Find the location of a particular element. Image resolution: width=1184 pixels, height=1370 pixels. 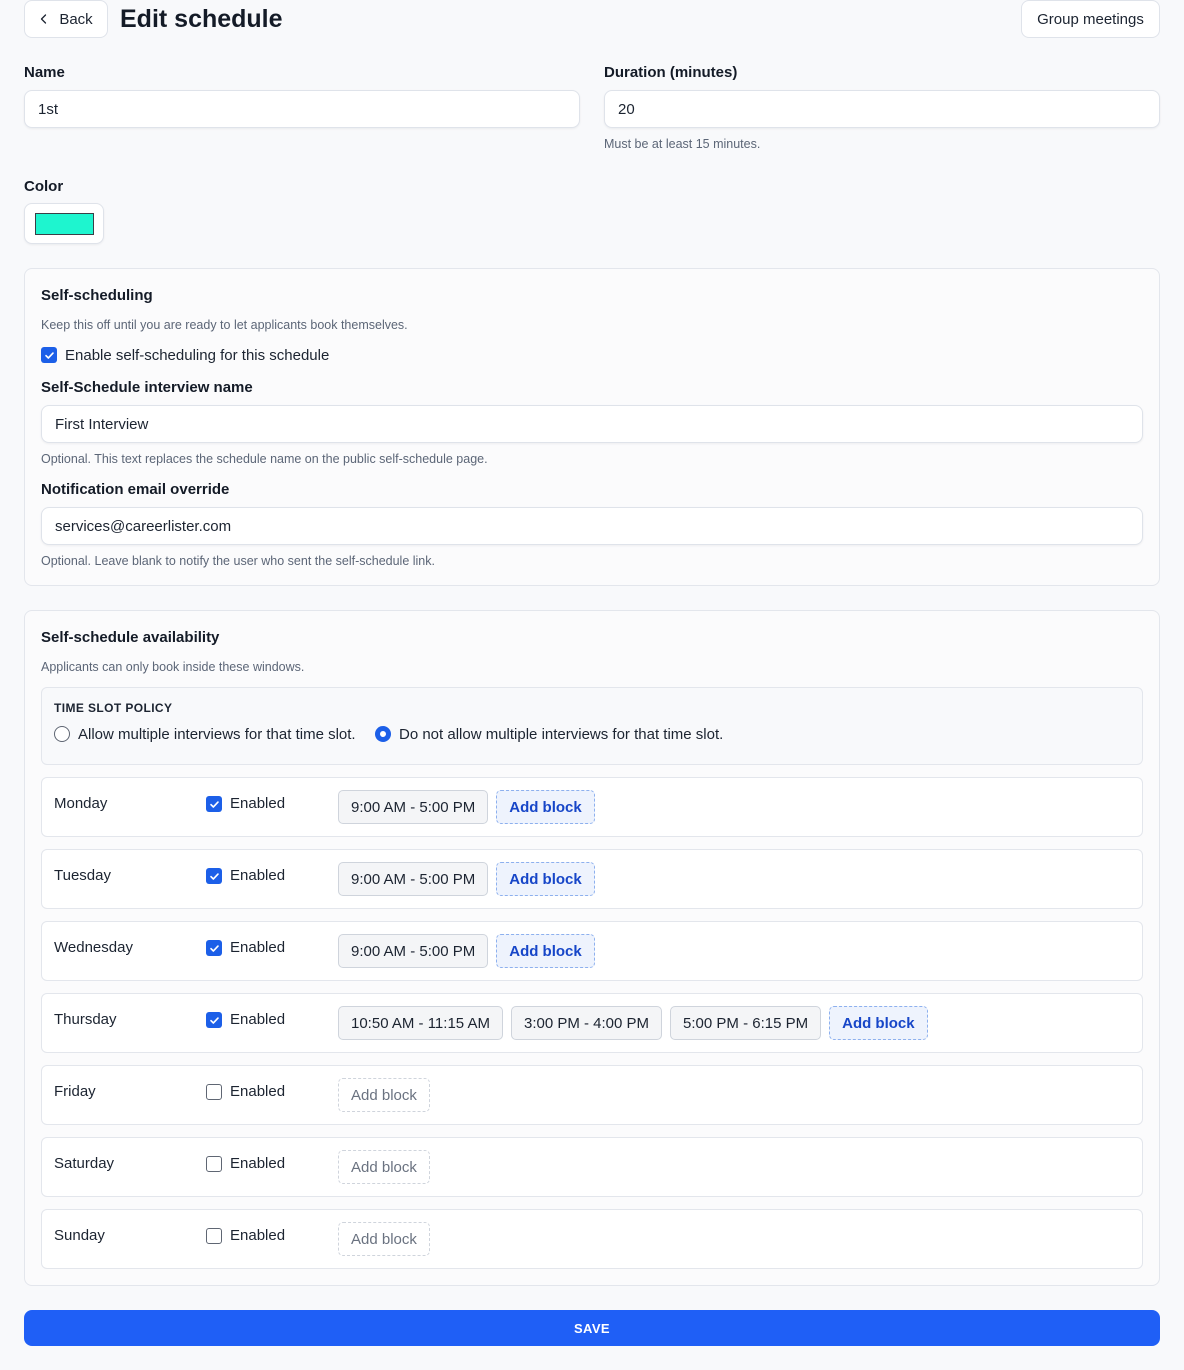

day-name: Thursday is located at coordinates (85, 1019).